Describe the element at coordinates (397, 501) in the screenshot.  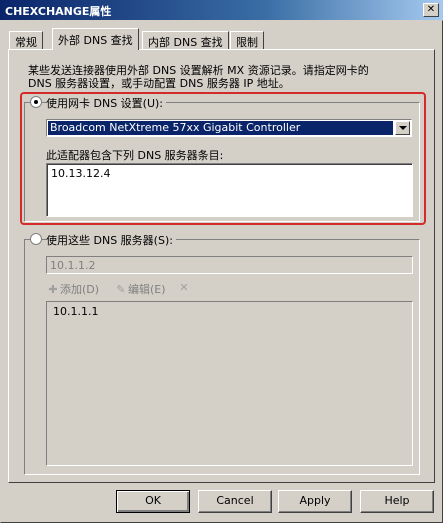
I see `help-button: Help` at that location.